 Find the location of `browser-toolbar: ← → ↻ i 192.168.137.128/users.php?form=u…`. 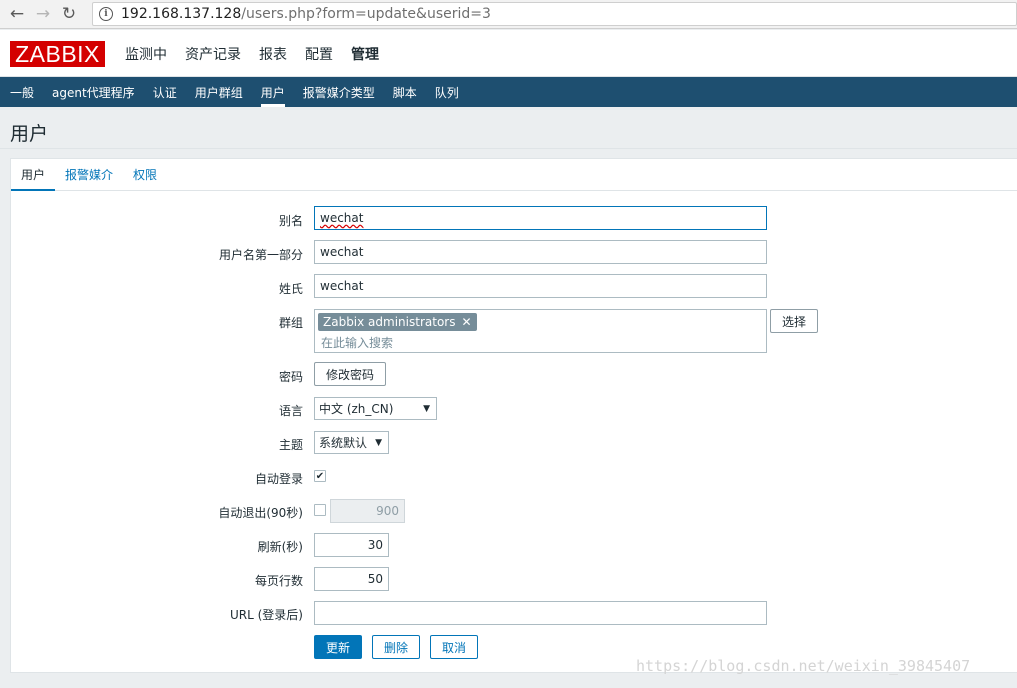

browser-toolbar: ← → ↻ i 192.168.137.128/users.php?form=u… is located at coordinates (508, 14).